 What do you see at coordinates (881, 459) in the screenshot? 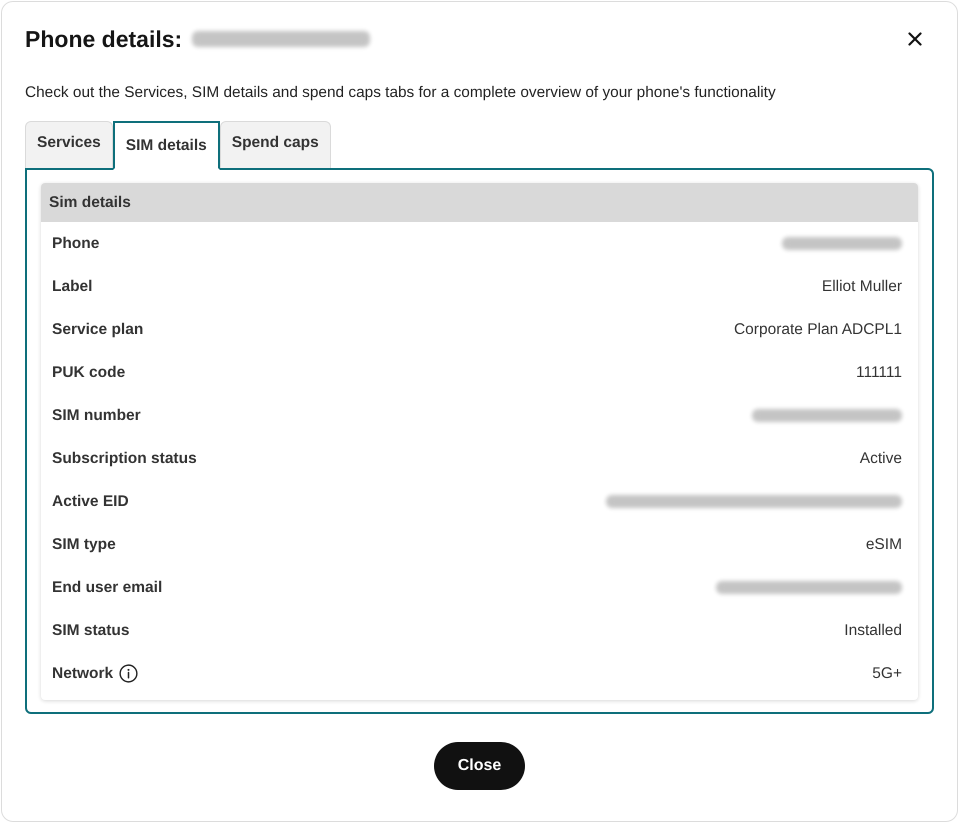
I see `field-value: Active` at bounding box center [881, 459].